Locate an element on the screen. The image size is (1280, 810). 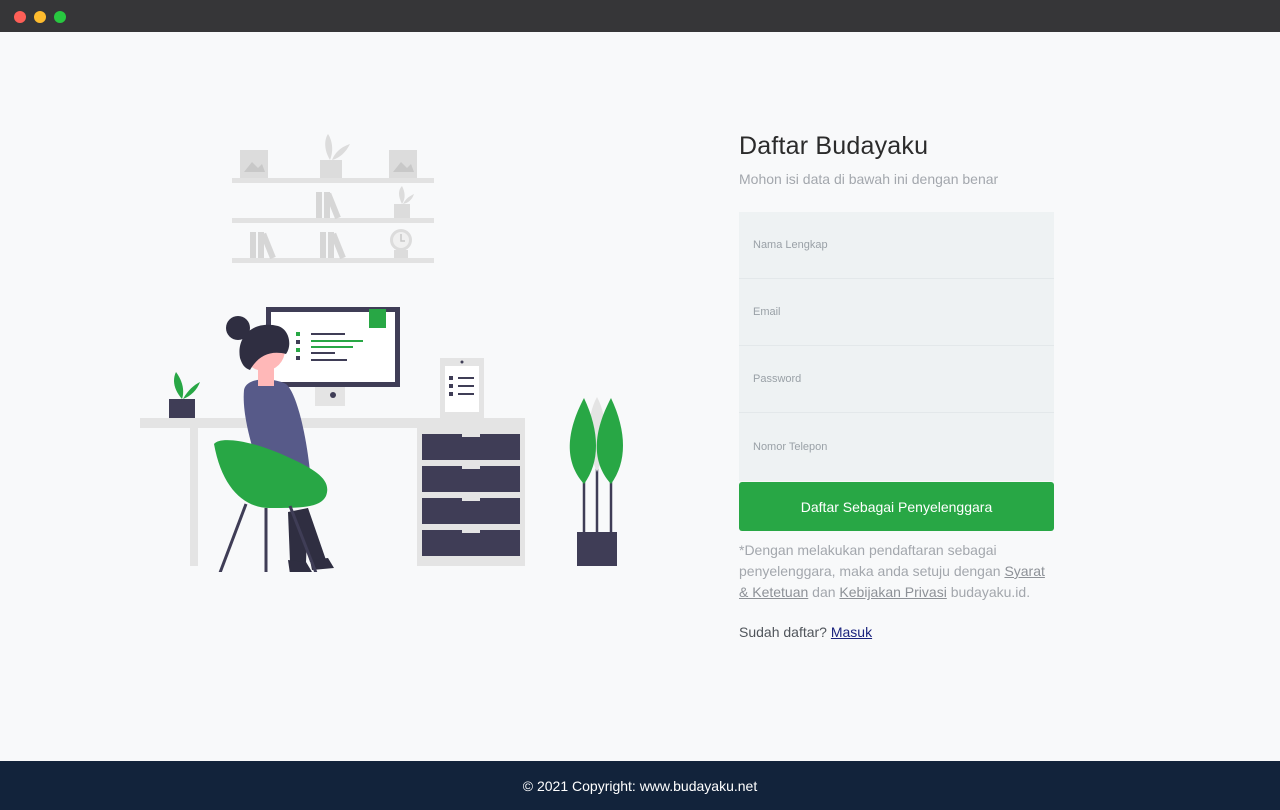
close-icon is located at coordinates (20, 17).